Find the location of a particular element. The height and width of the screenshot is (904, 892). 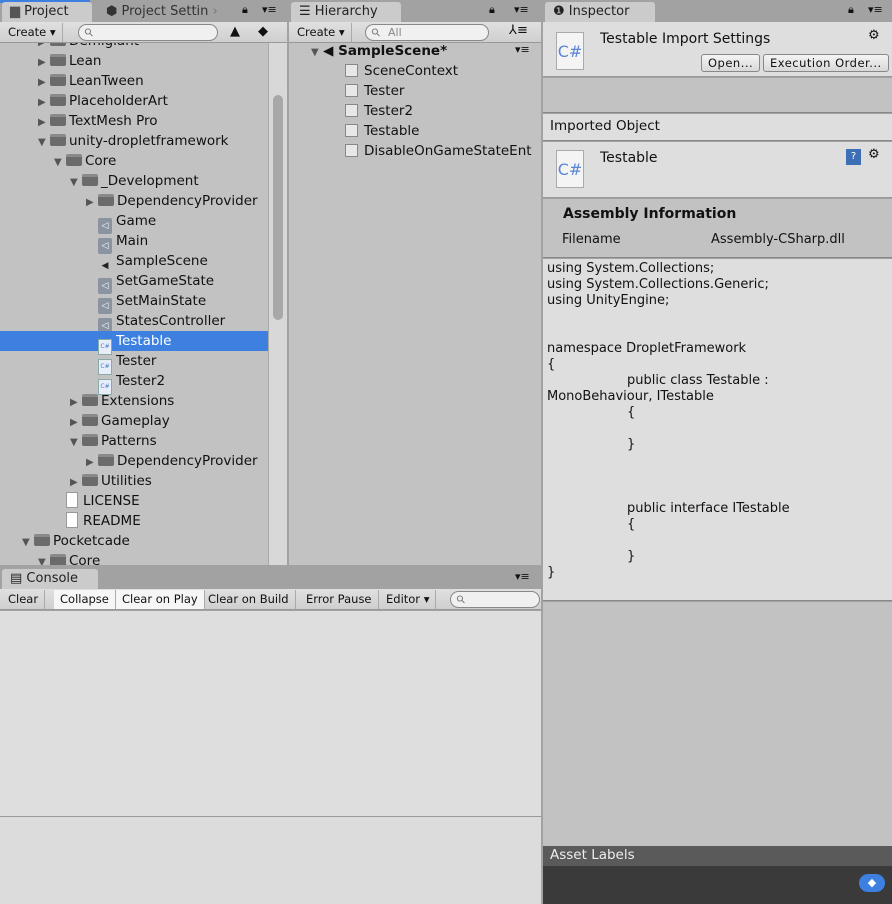

console-clear-on-play-button: Clear on Play is located at coordinates (160, 599).